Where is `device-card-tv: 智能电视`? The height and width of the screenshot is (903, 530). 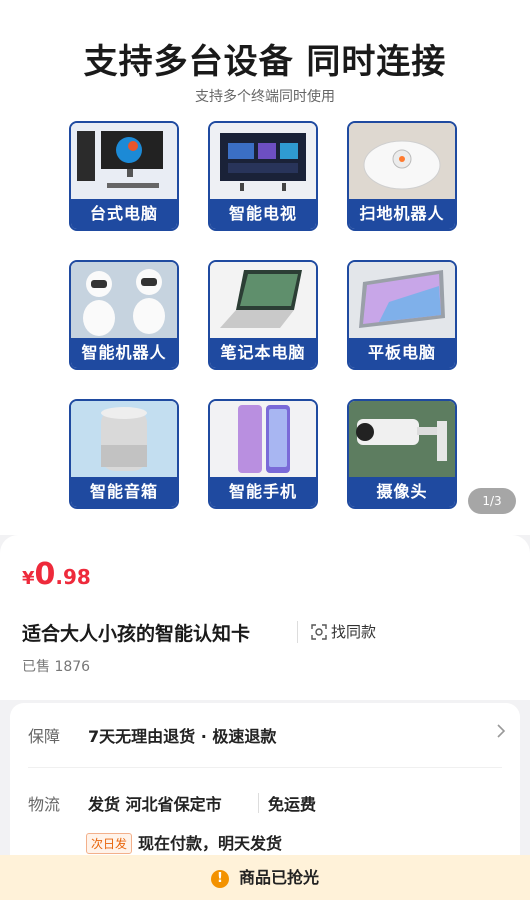 device-card-tv: 智能电视 is located at coordinates (263, 176).